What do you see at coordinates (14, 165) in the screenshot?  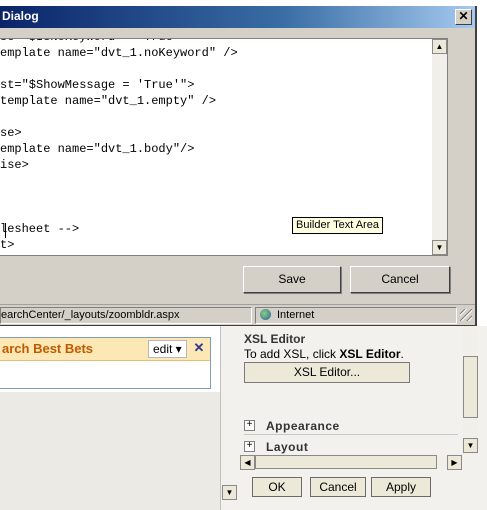 I see `code-line: ise>` at bounding box center [14, 165].